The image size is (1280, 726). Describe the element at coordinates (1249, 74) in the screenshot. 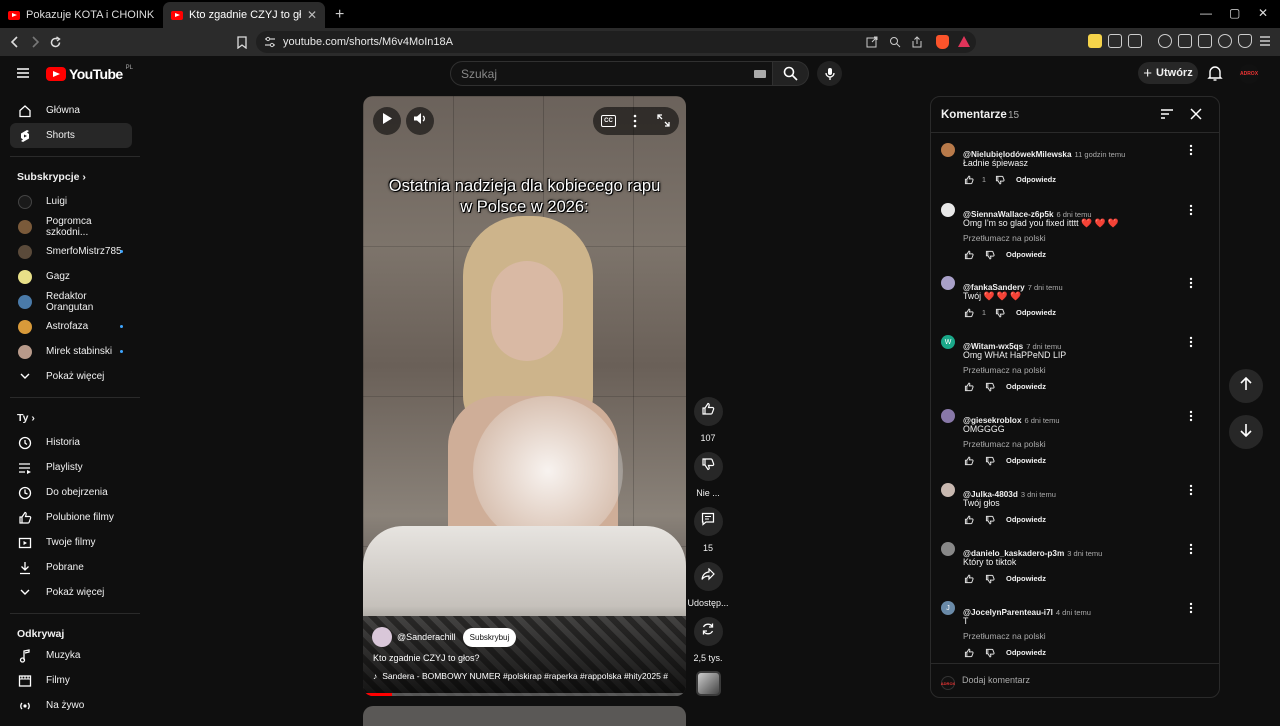

I see `account-avatar: ADROX` at that location.